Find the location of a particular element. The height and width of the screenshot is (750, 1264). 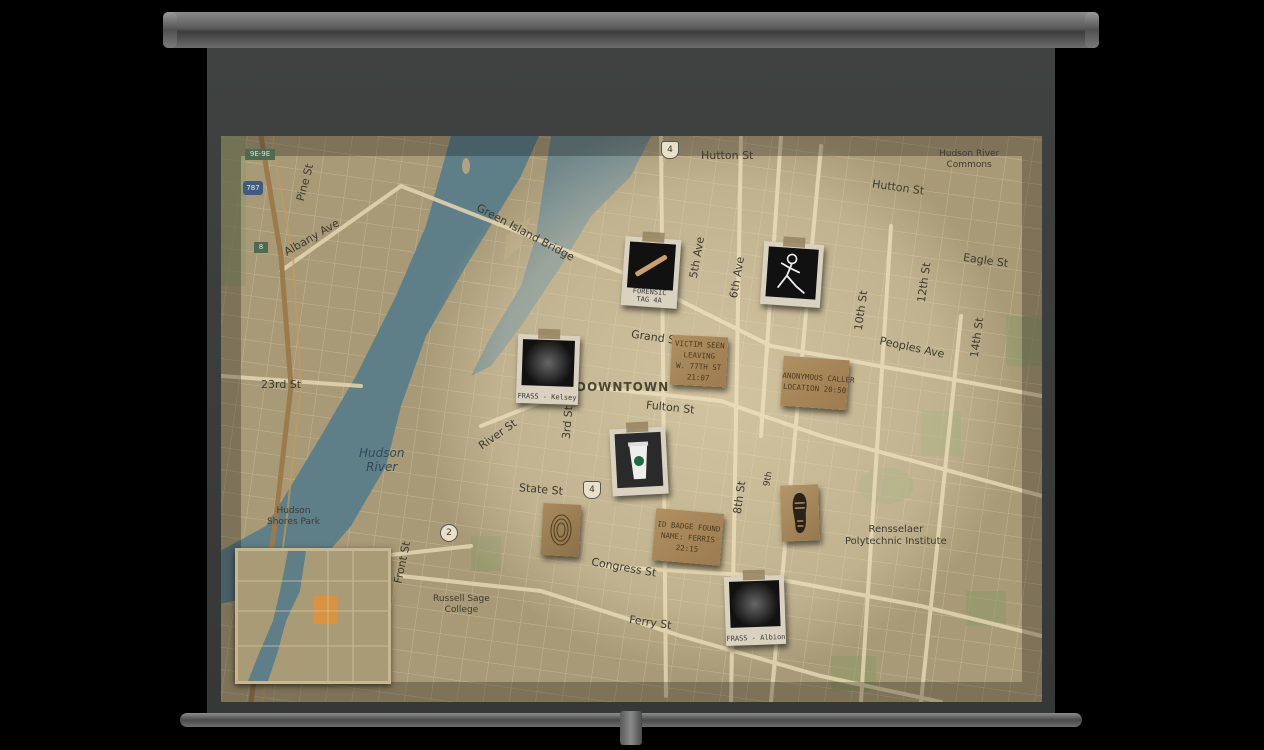

clue-forensic-tag-caption: FORENSIC TAG 4A is located at coordinates (649, 295).